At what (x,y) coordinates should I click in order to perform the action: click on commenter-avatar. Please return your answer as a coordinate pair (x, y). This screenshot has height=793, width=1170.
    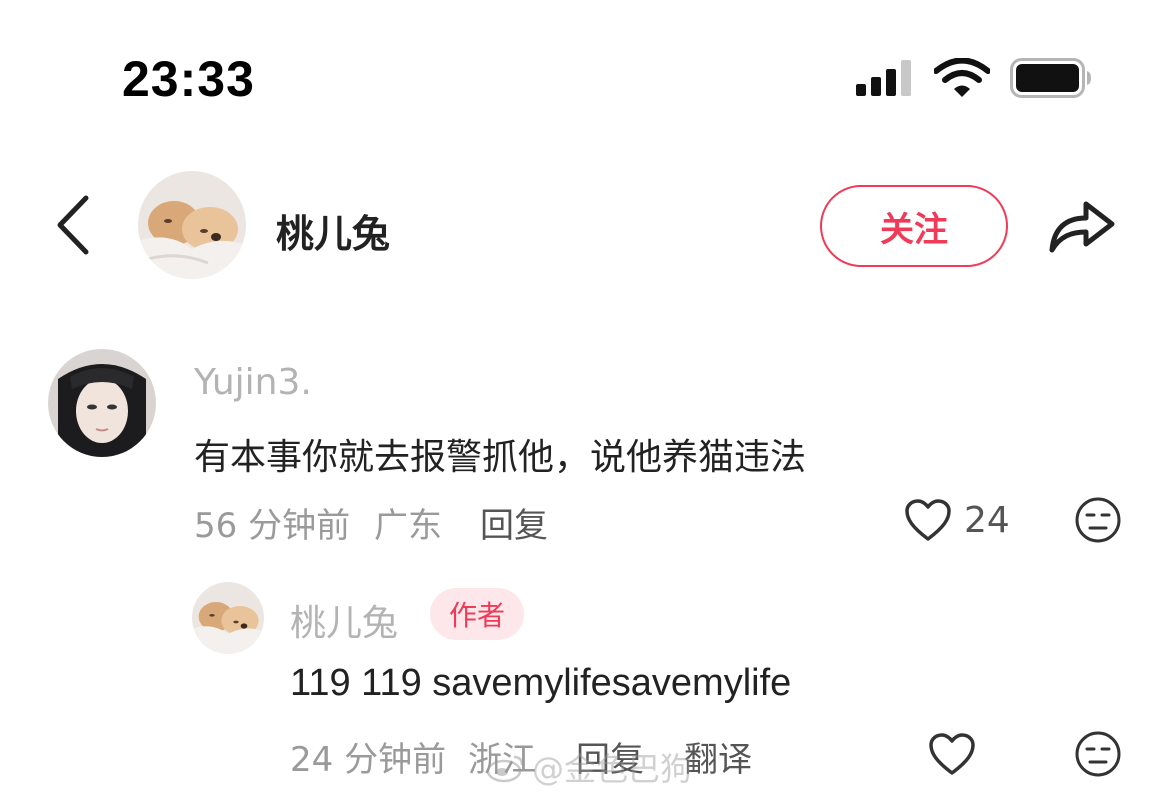
    Looking at the image, I should click on (102, 403).